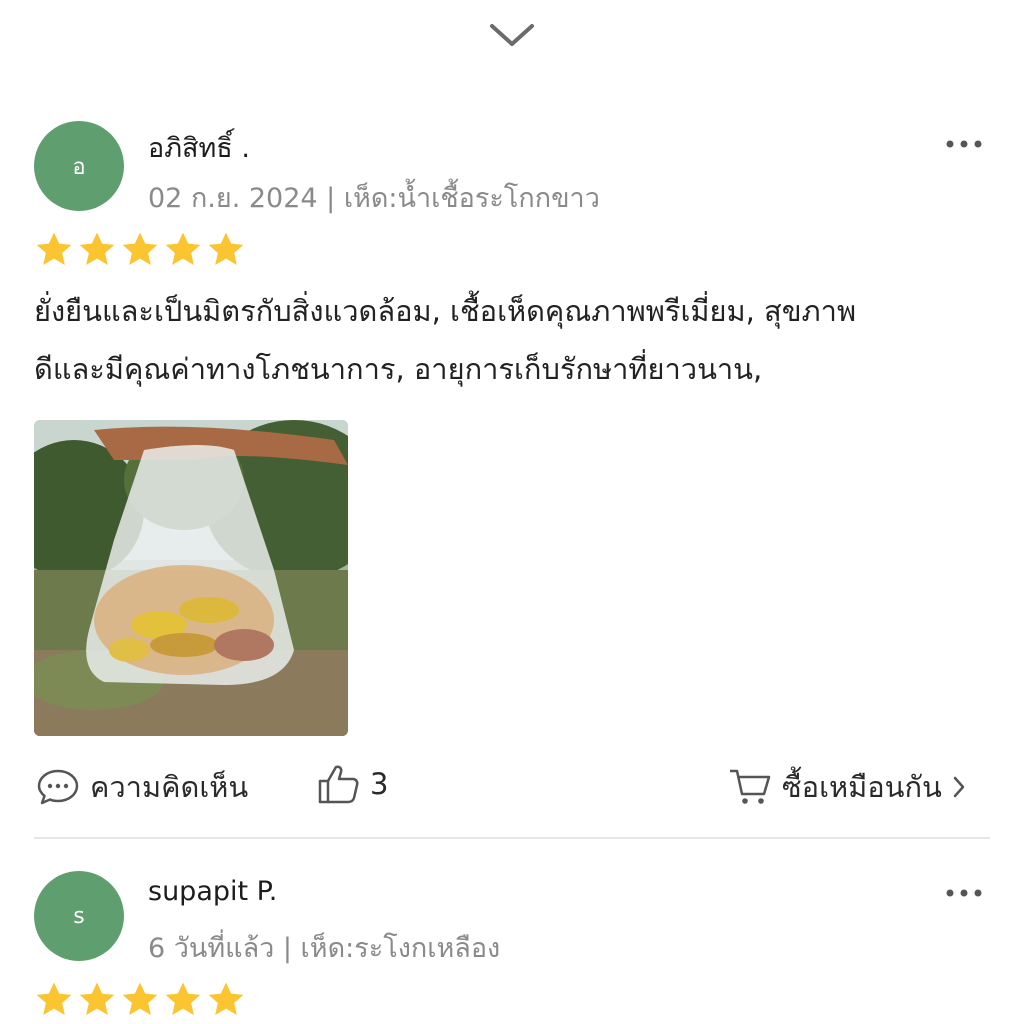 Image resolution: width=1024 pixels, height=1024 pixels. I want to click on review-meta: 02 ก.ย. 2024 | เห็ด:น้ำเชื้อระโกกขาว, so click(374, 198).